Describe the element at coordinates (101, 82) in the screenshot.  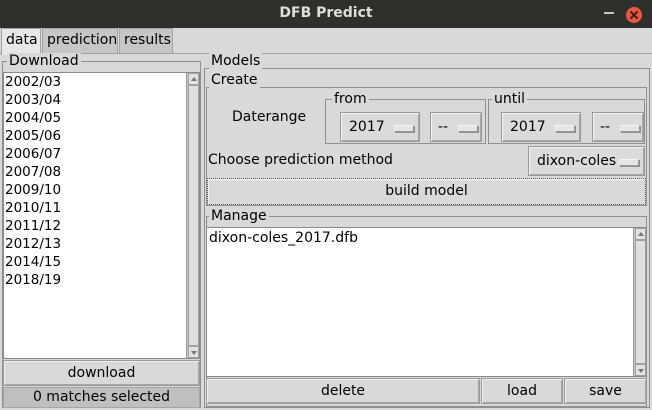
I see `list-item: 2002/03` at that location.